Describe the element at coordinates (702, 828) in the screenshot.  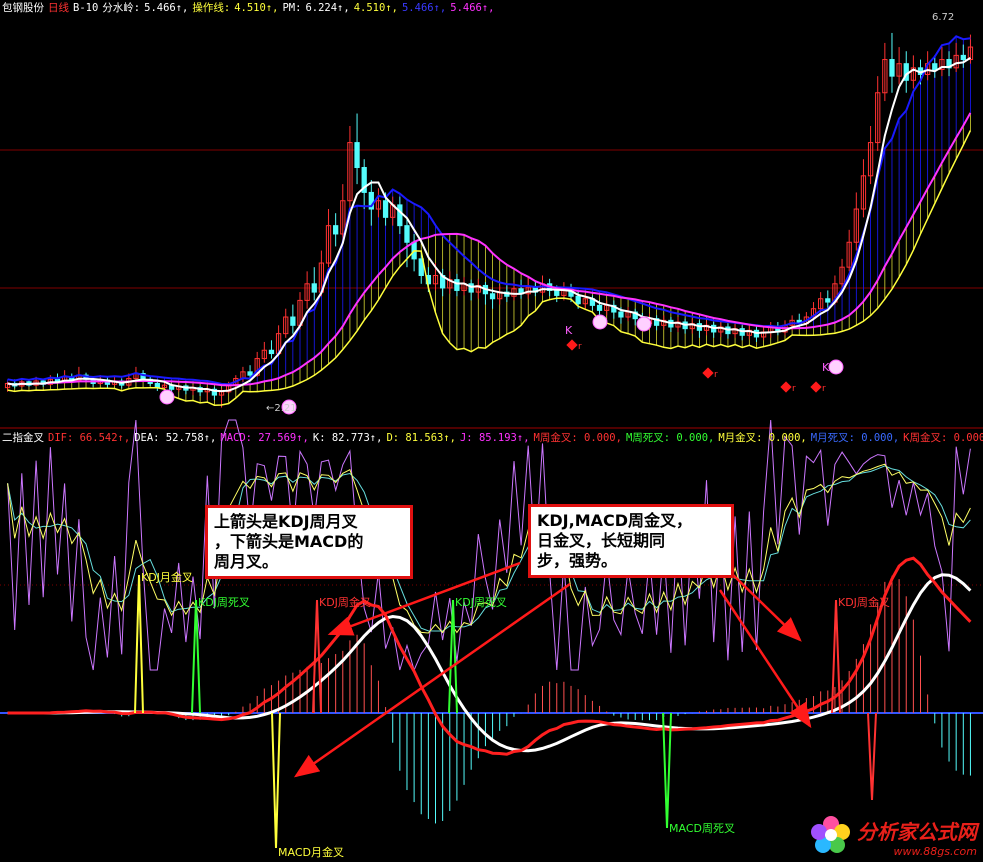
I see `macd-week-dead-label: MACD周死叉` at that location.